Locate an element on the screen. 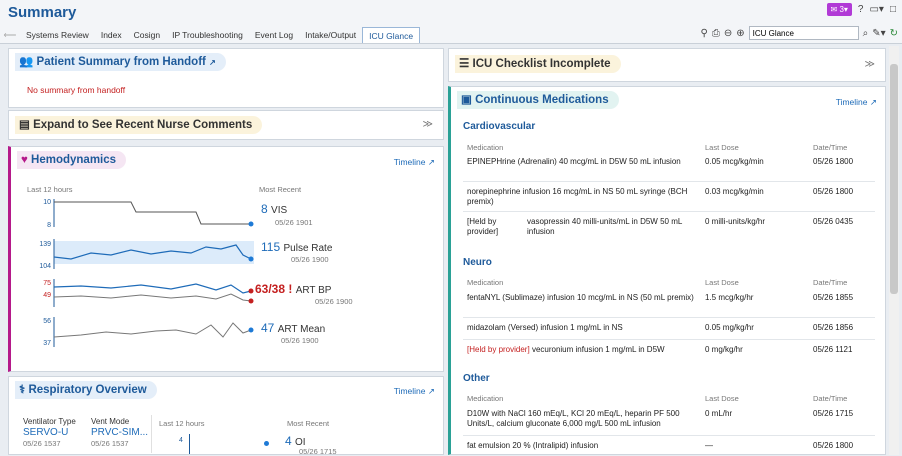 Image resolution: width=902 pixels, height=456 pixels. bp-value-block: 63/38 ! ART BP is located at coordinates (293, 289).